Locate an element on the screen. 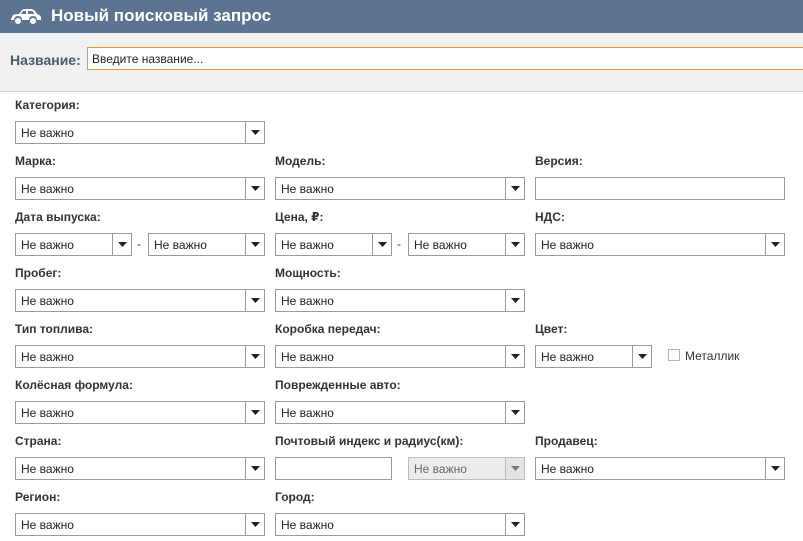 Image resolution: width=803 pixels, height=541 pixels. region-label: Регион: is located at coordinates (38, 497).